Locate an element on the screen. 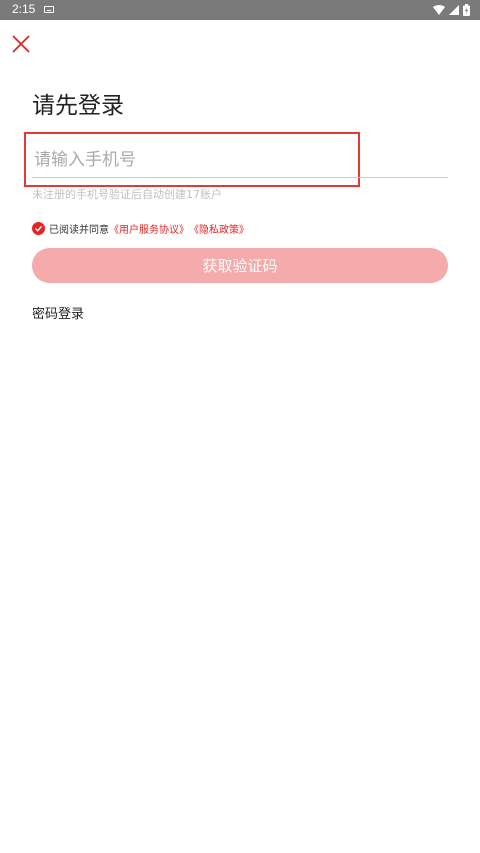  agreement-row: 已阅读并同意 《用户服务协议》 《隐私政策》 is located at coordinates (140, 228).